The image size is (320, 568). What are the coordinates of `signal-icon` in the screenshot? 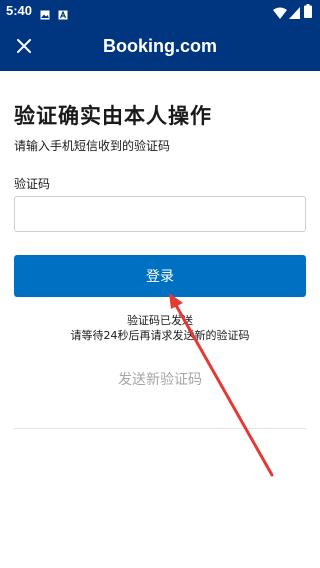 It's located at (294, 13).